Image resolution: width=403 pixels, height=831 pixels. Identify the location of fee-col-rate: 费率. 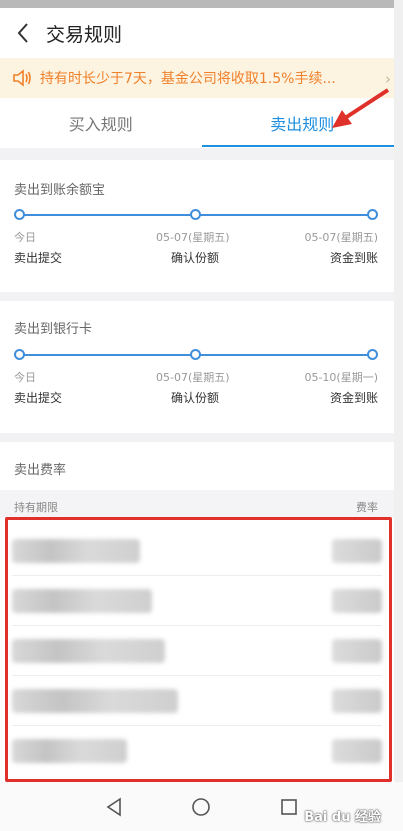
(367, 507).